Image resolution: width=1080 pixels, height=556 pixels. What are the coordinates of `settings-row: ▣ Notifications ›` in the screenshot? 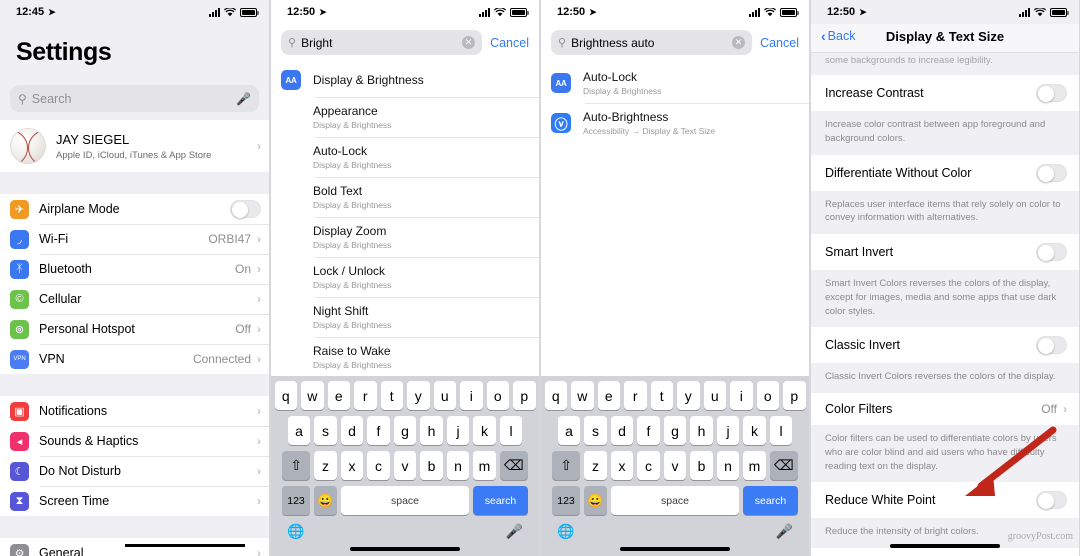 It's located at (134, 411).